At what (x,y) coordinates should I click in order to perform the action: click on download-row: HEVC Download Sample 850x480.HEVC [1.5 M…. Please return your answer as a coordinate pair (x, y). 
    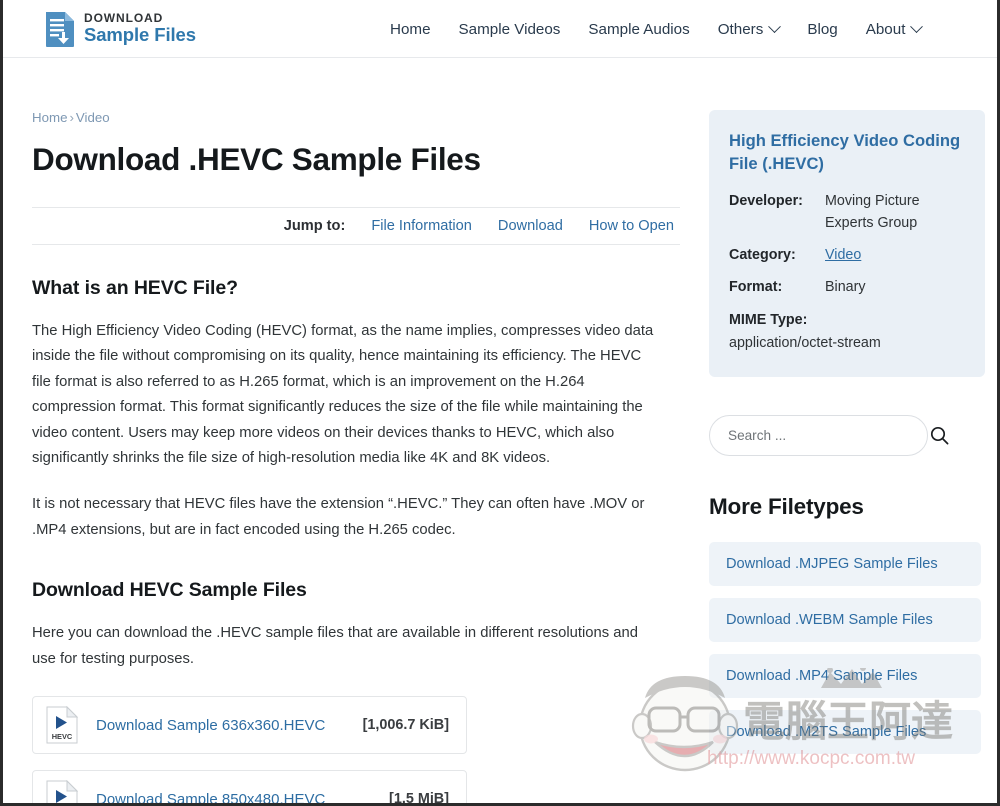
    Looking at the image, I should click on (249, 788).